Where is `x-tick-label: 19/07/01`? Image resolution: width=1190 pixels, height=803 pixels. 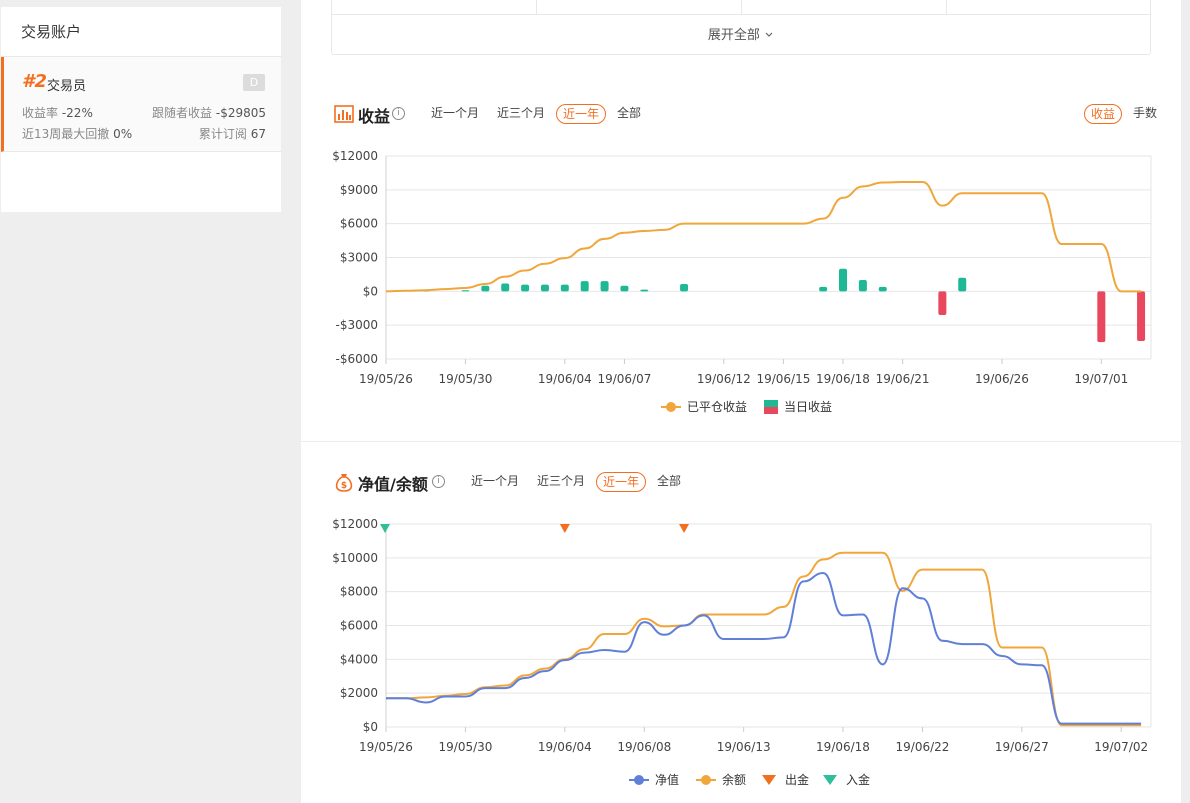
x-tick-label: 19/07/01 is located at coordinates (1101, 379).